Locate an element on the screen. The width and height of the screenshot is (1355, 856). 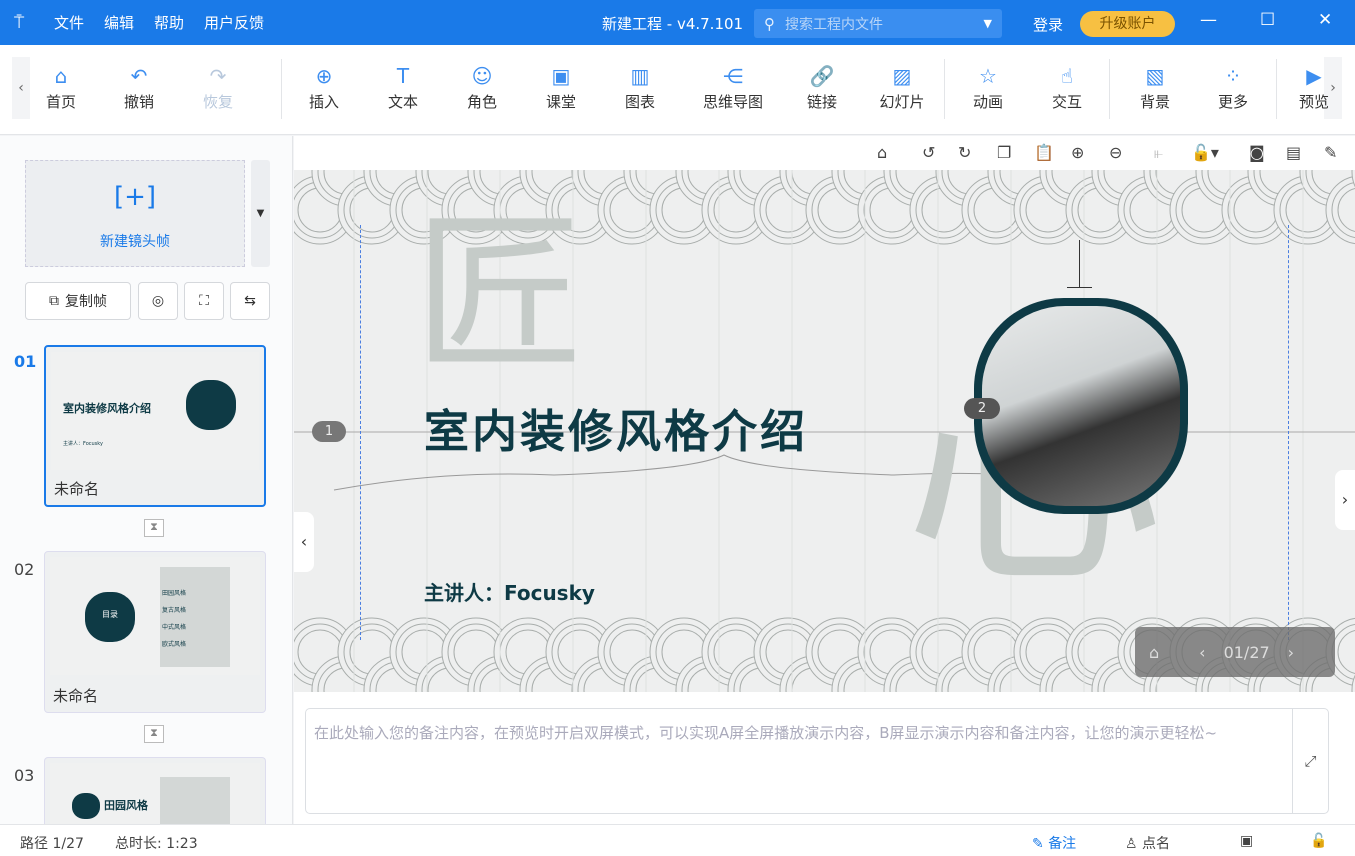
copy-frame-label: 复制帧 is located at coordinates (86, 302).